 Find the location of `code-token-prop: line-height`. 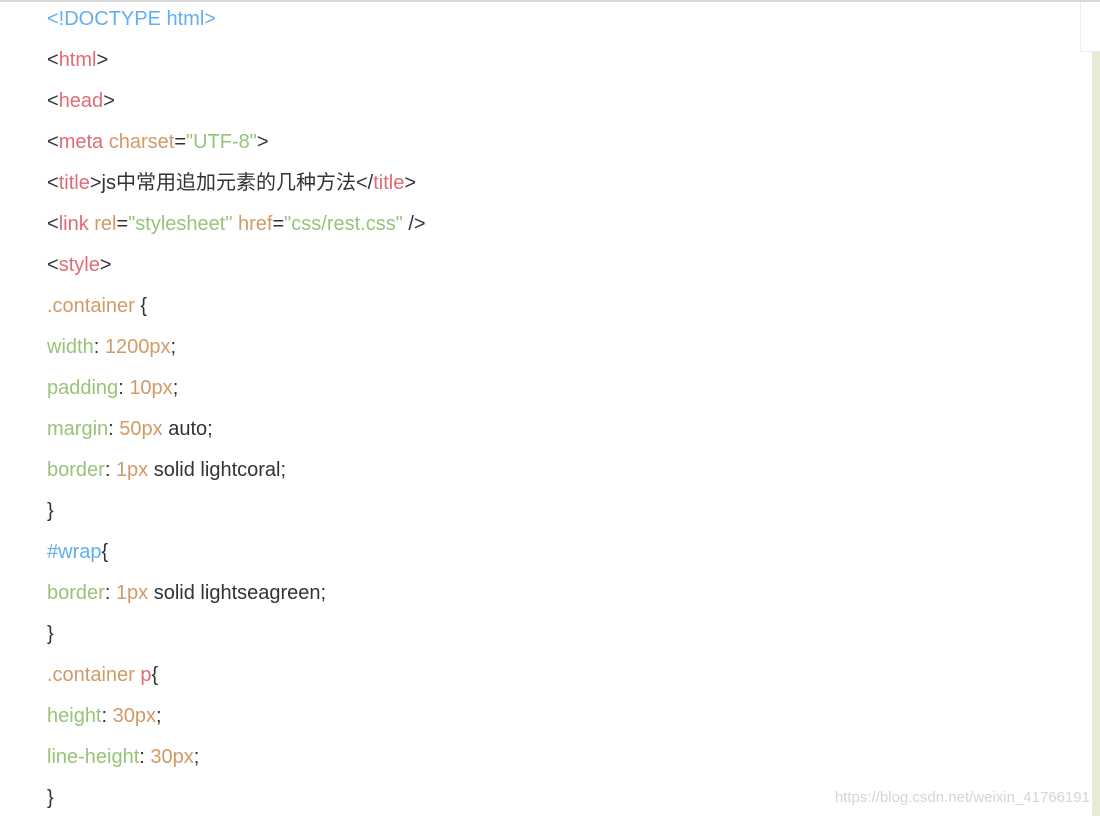

code-token-prop: line-height is located at coordinates (93, 757).